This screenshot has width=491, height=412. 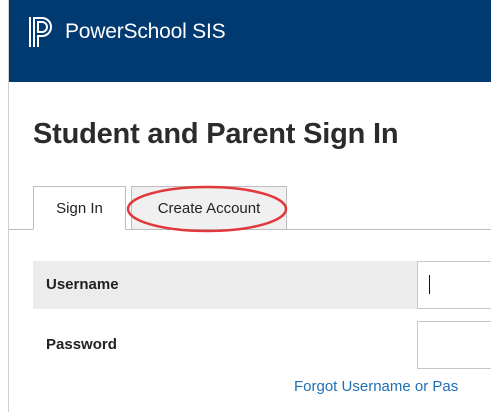 What do you see at coordinates (82, 284) in the screenshot?
I see `username-label: Username` at bounding box center [82, 284].